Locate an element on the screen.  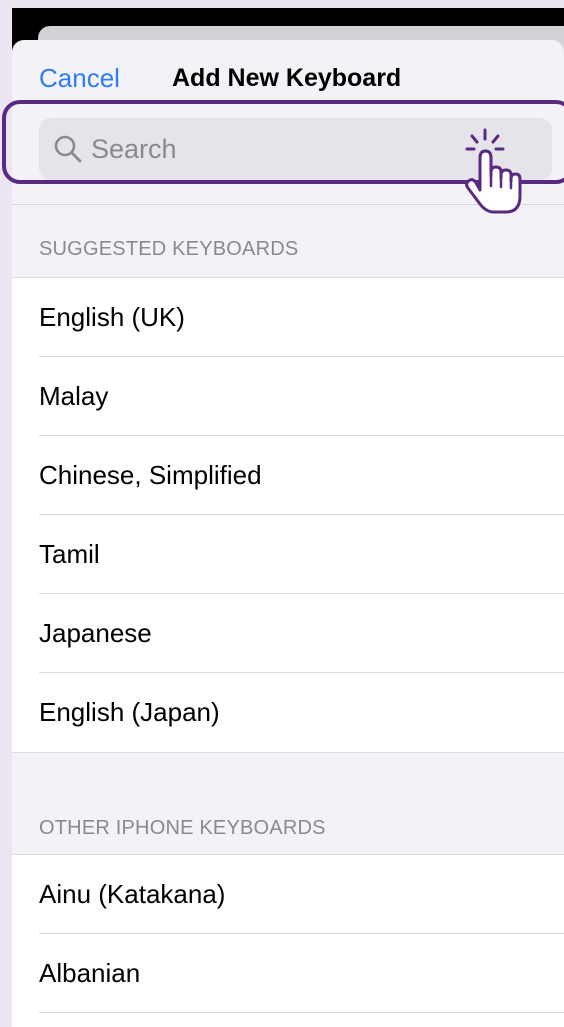
list-item-label: Tamil is located at coordinates (69, 554).